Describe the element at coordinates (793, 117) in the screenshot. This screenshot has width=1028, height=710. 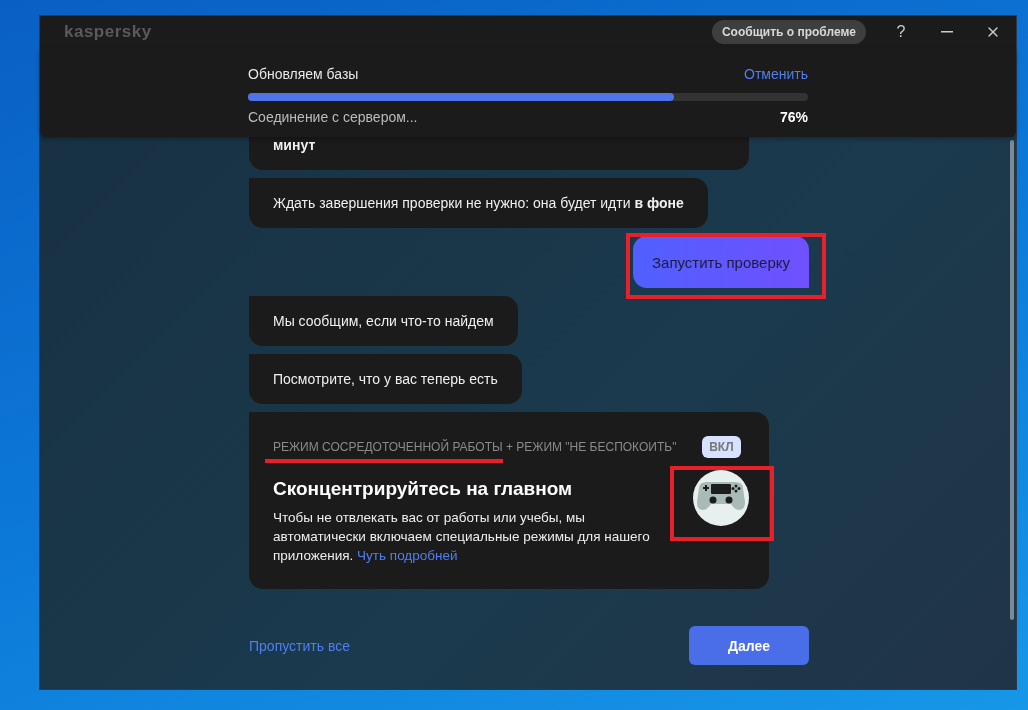
I see `progress-percent: 76%` at that location.